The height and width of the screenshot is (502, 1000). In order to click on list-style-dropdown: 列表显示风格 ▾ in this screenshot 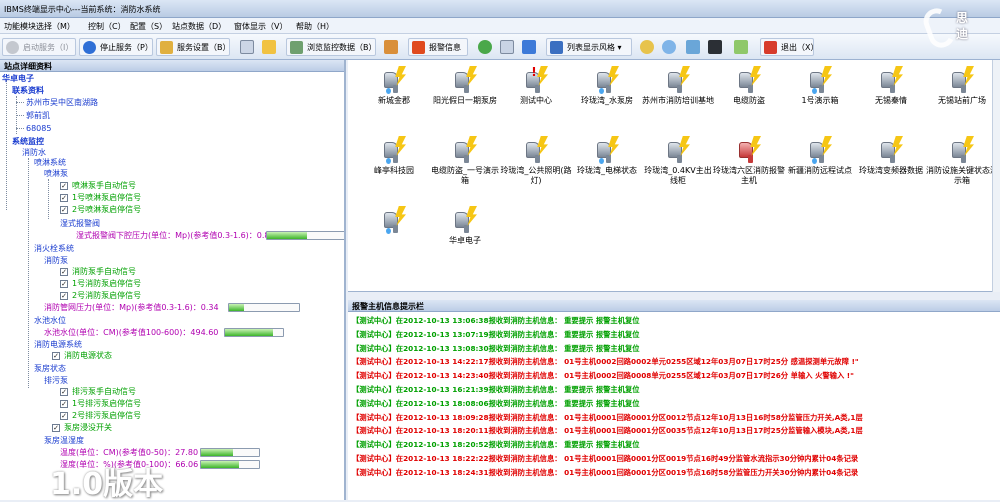, I will do `click(589, 47)`.